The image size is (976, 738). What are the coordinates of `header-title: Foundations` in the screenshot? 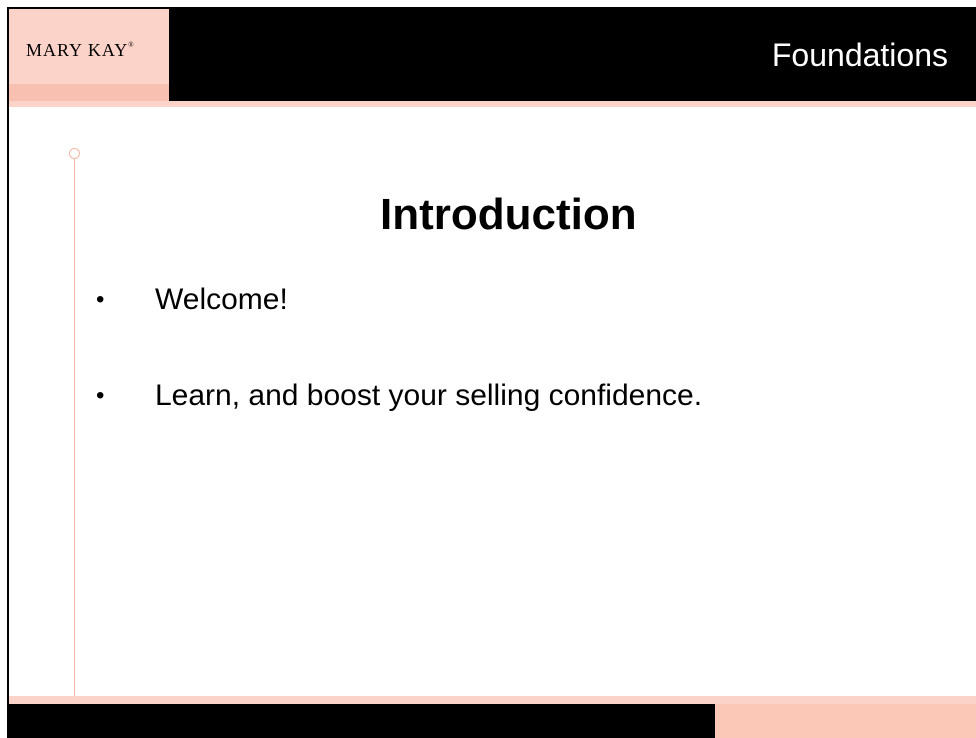 It's located at (859, 55).